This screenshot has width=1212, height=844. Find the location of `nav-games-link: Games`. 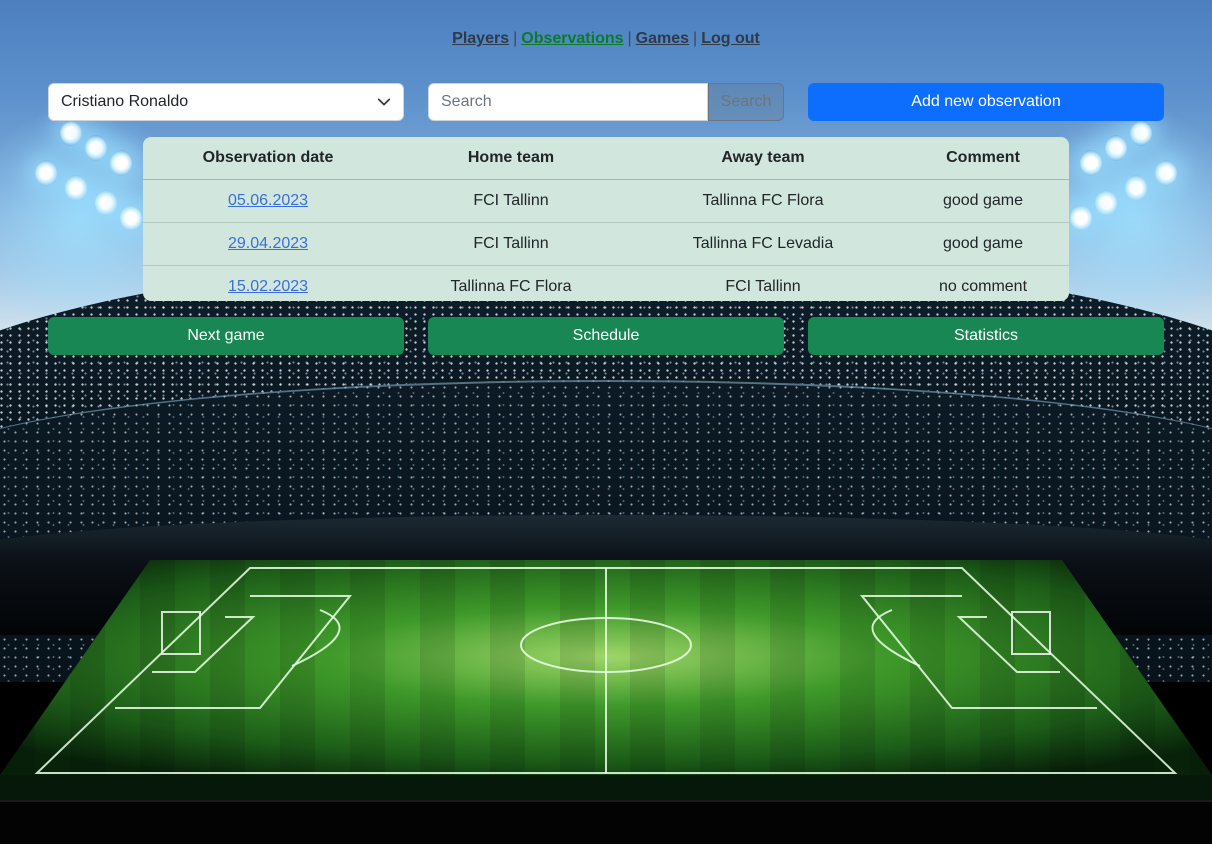

nav-games-link: Games is located at coordinates (662, 38).